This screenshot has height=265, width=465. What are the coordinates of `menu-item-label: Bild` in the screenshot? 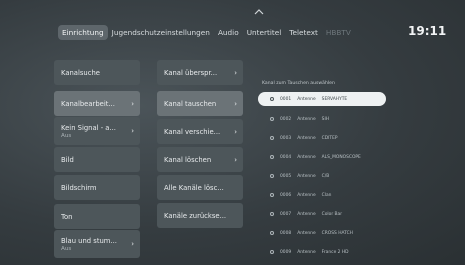 It's located at (67, 159).